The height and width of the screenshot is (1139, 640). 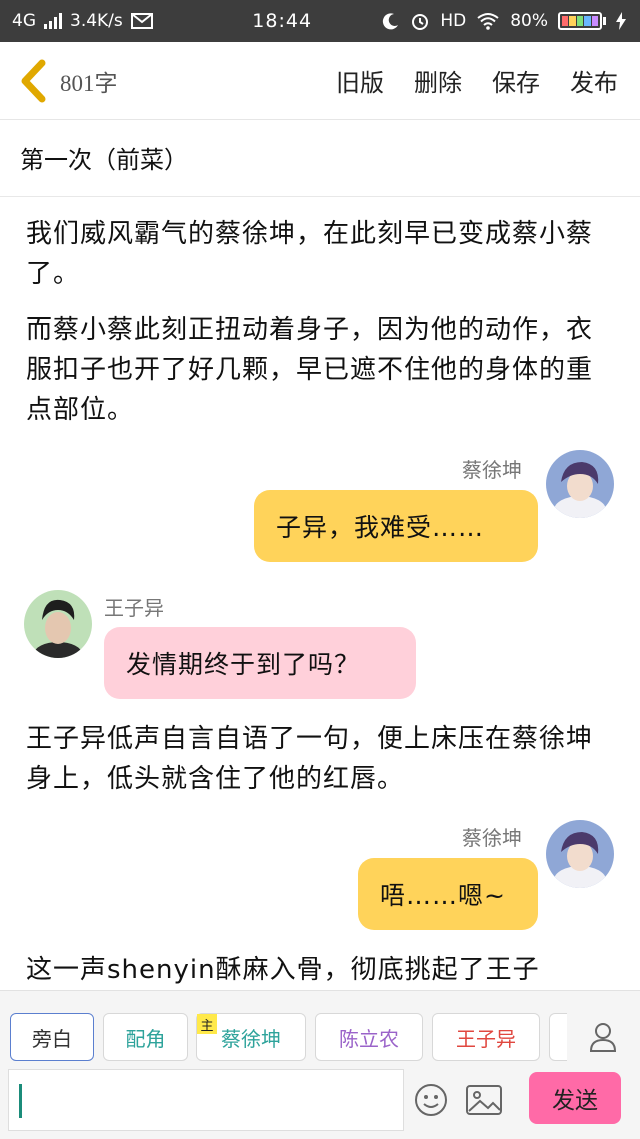 I want to click on chevron-left-icon, so click(x=33, y=80).